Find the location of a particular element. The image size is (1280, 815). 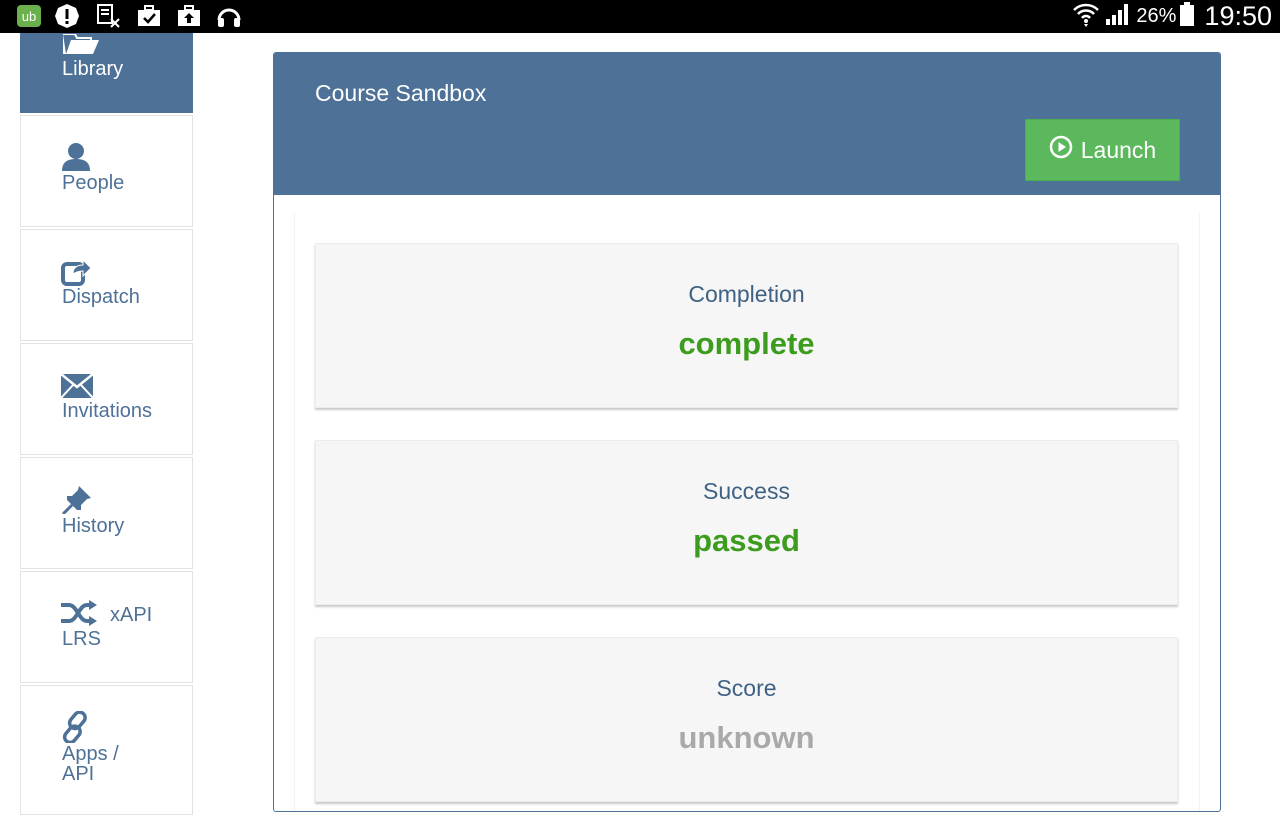

score-card: Score unknown is located at coordinates (746, 719).